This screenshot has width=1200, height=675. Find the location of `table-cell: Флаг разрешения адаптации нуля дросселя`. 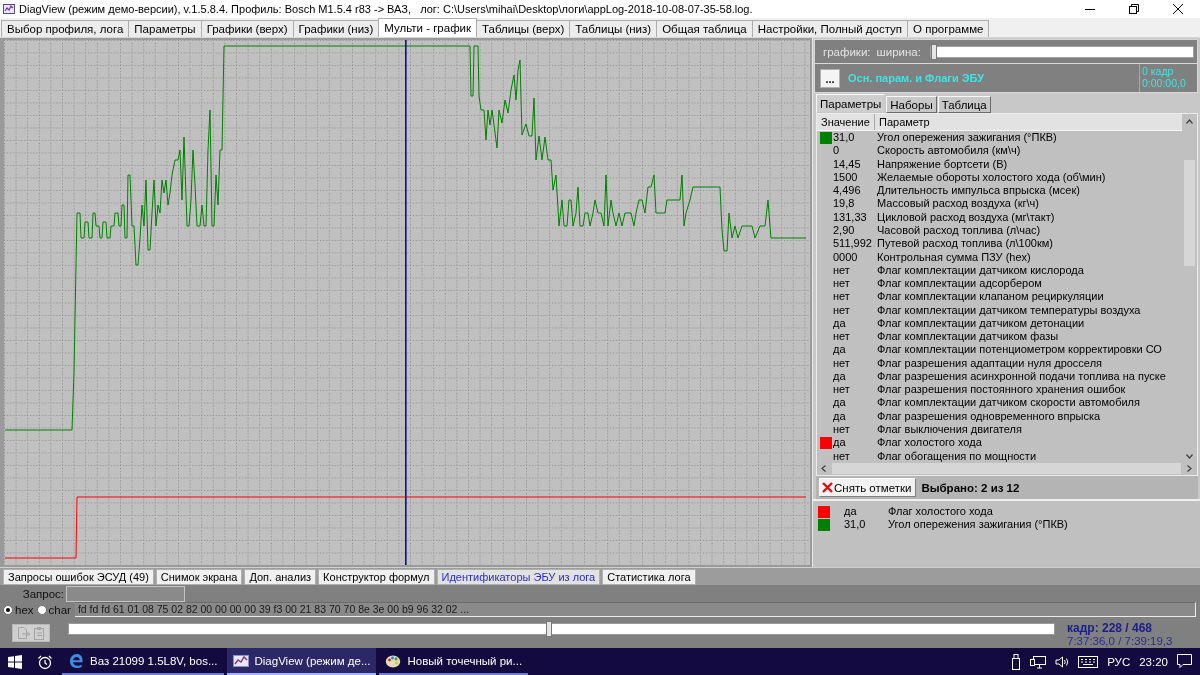

table-cell: Флаг разрешения адаптации нуля дросселя is located at coordinates (989, 363).